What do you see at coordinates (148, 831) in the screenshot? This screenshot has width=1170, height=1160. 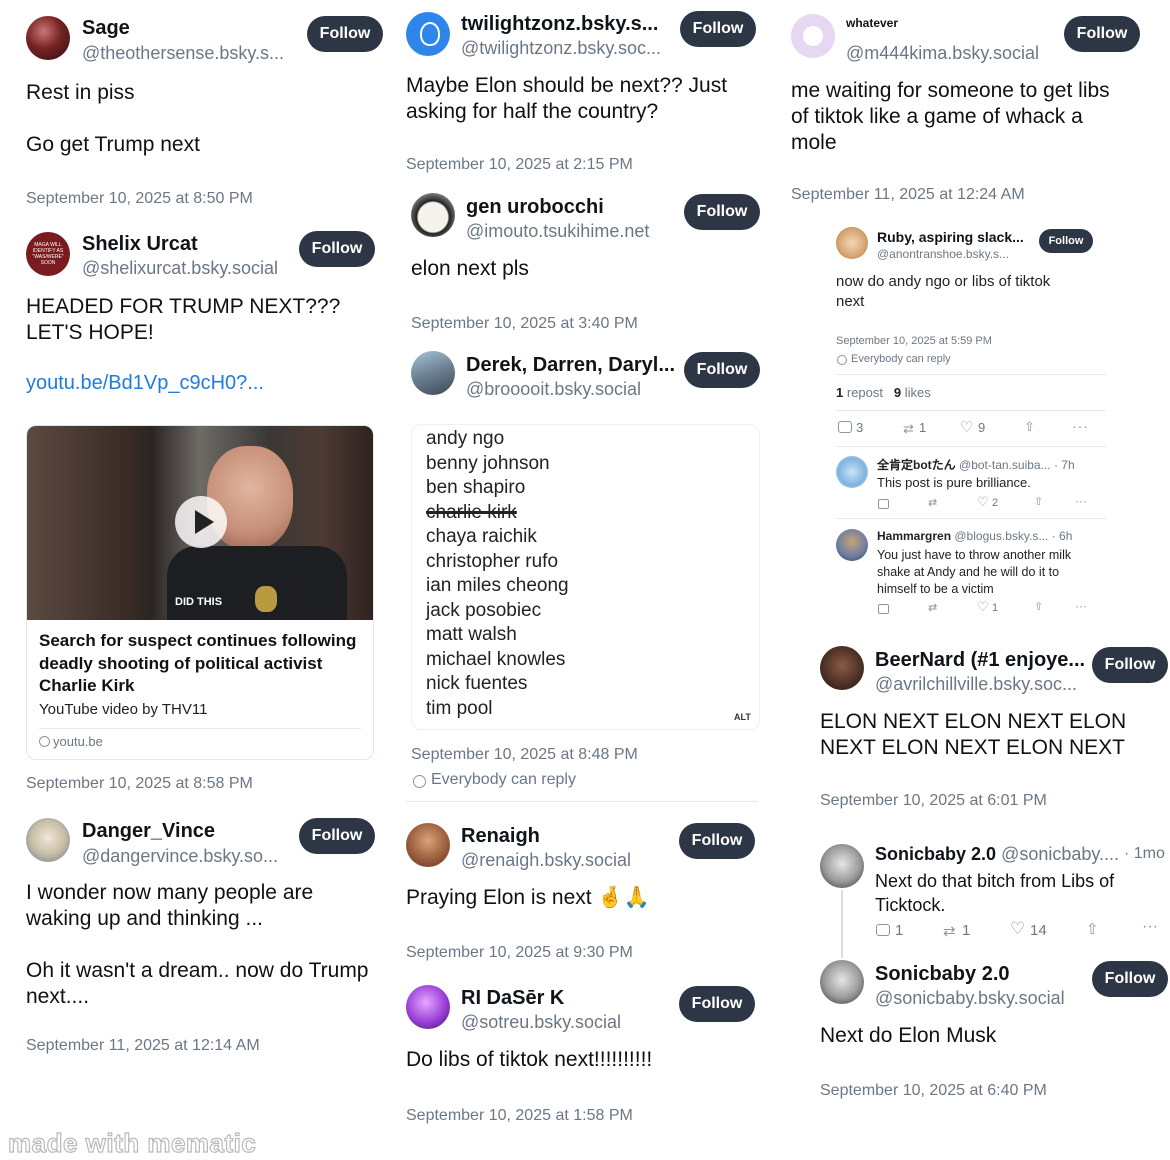 I see `author-name: Danger_Vince` at bounding box center [148, 831].